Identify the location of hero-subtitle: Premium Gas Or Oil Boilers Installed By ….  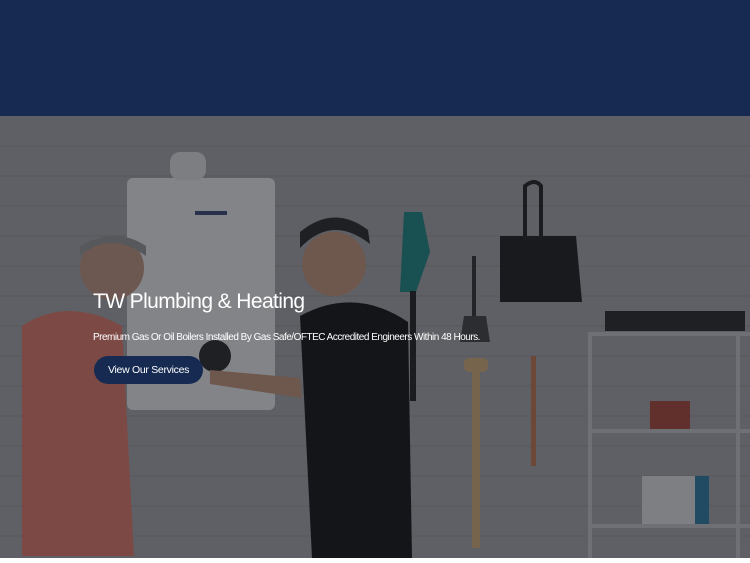
(286, 337).